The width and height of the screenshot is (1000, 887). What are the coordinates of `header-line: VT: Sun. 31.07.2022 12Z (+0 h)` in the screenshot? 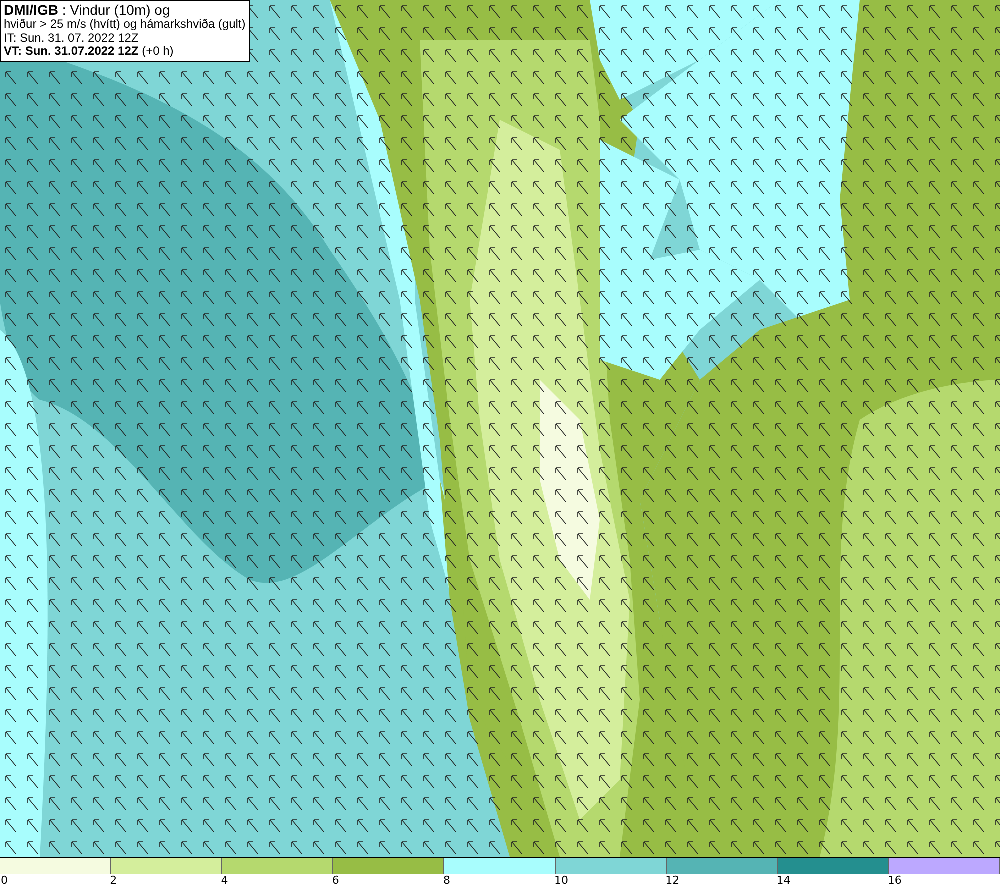 It's located at (89, 51).